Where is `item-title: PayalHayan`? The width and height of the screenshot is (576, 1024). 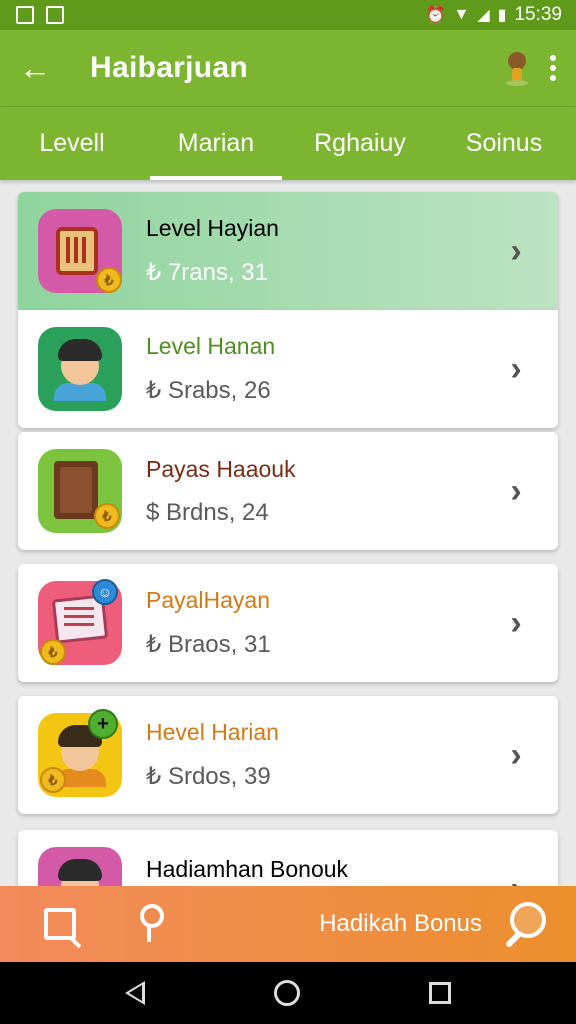
item-title: PayalHayan is located at coordinates (208, 600).